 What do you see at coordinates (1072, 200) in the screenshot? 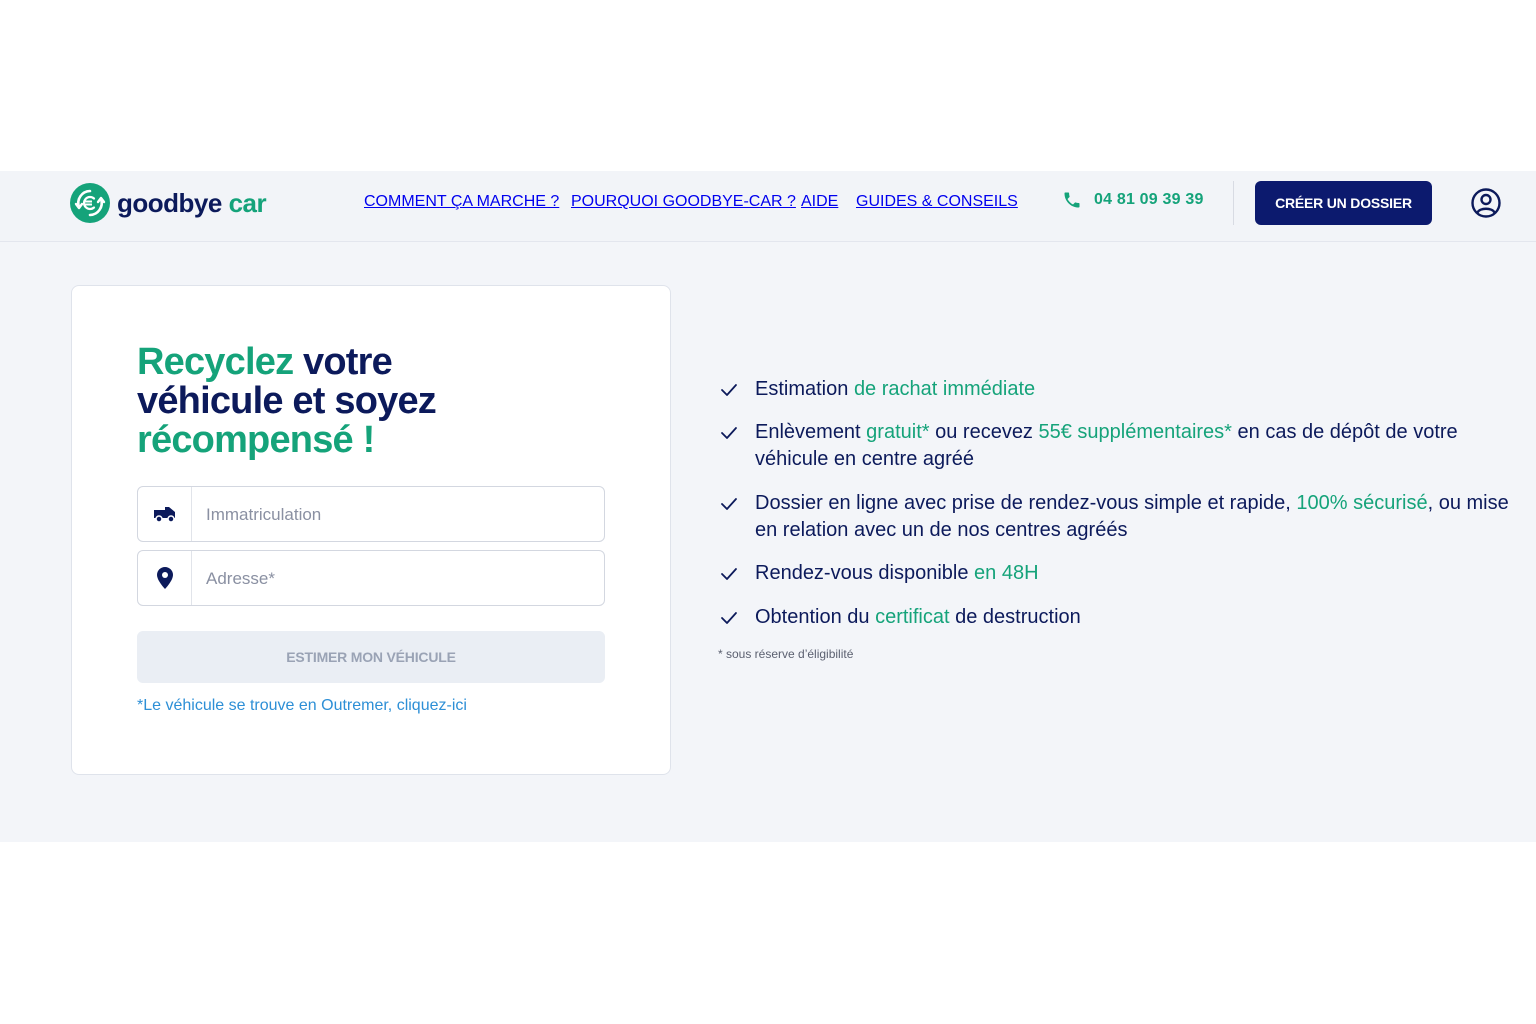
I see `phone-icon` at bounding box center [1072, 200].